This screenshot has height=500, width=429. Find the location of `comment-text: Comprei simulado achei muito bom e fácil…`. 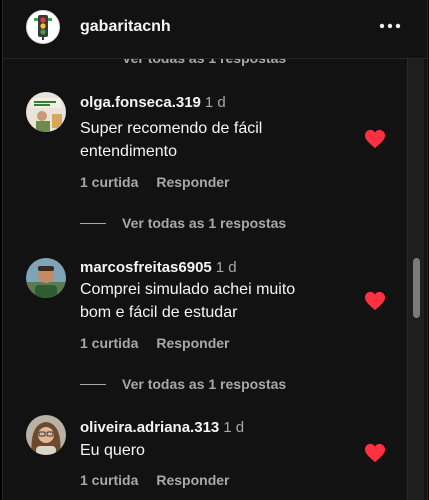

comment-text: Comprei simulado achei muito bom e fácil… is located at coordinates (220, 301).